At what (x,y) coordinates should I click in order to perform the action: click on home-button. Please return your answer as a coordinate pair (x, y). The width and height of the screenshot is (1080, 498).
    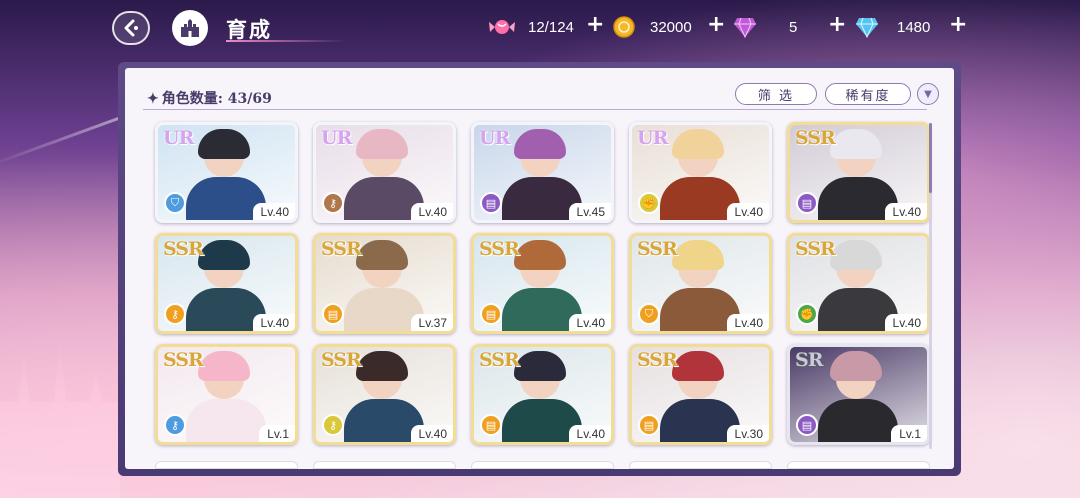
    Looking at the image, I should click on (190, 28).